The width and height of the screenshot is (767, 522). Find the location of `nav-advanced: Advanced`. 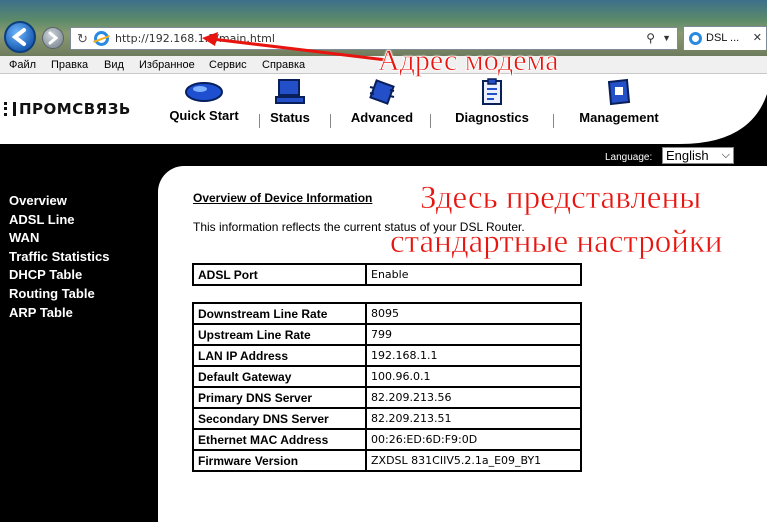

nav-advanced: Advanced is located at coordinates (382, 101).